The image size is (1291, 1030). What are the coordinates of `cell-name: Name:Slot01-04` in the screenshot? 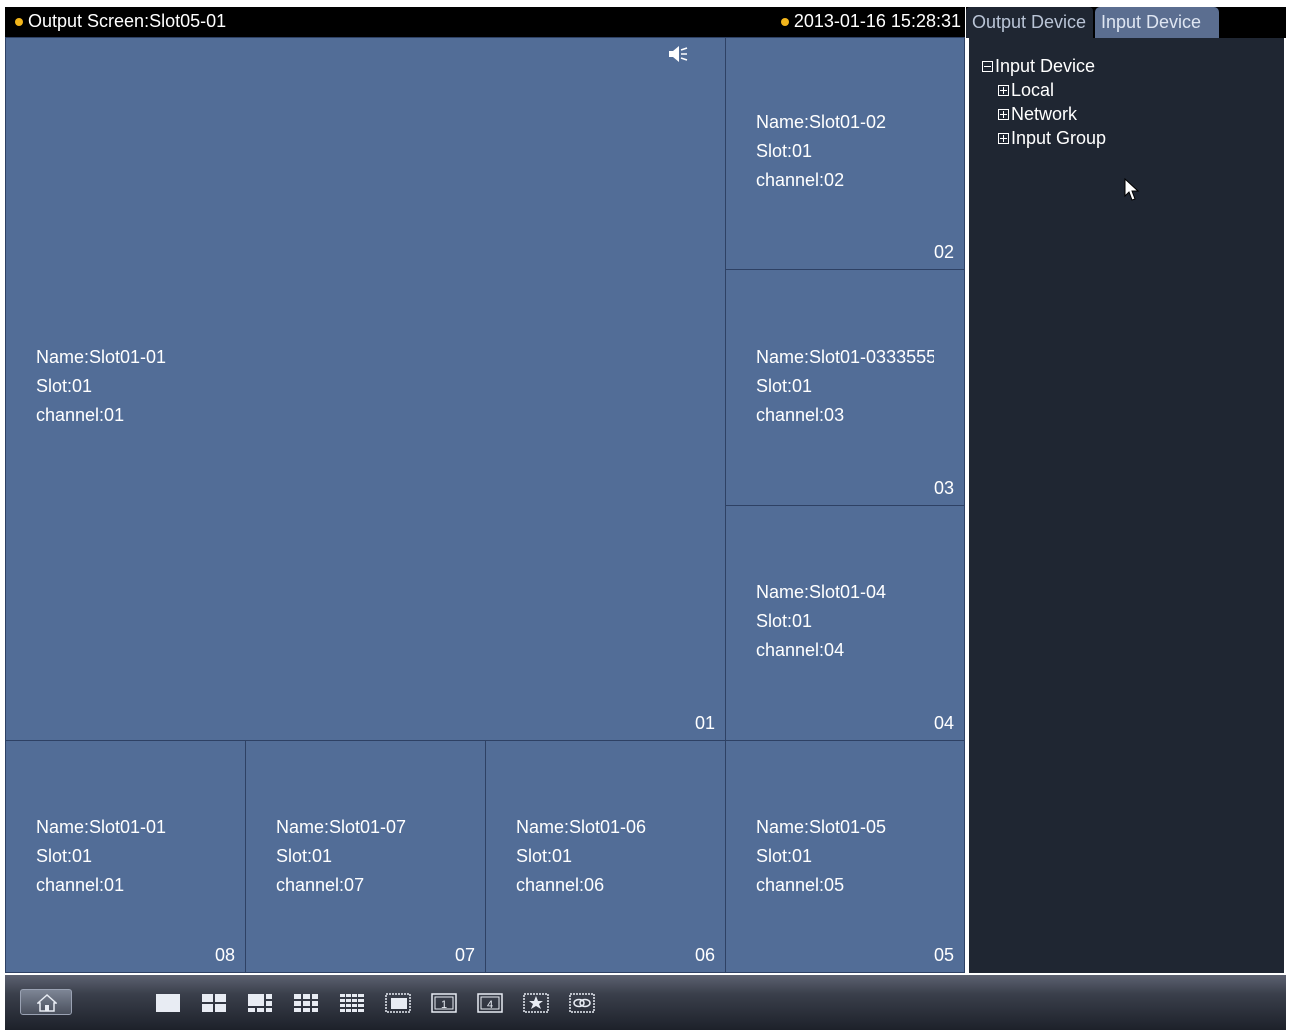 It's located at (821, 592).